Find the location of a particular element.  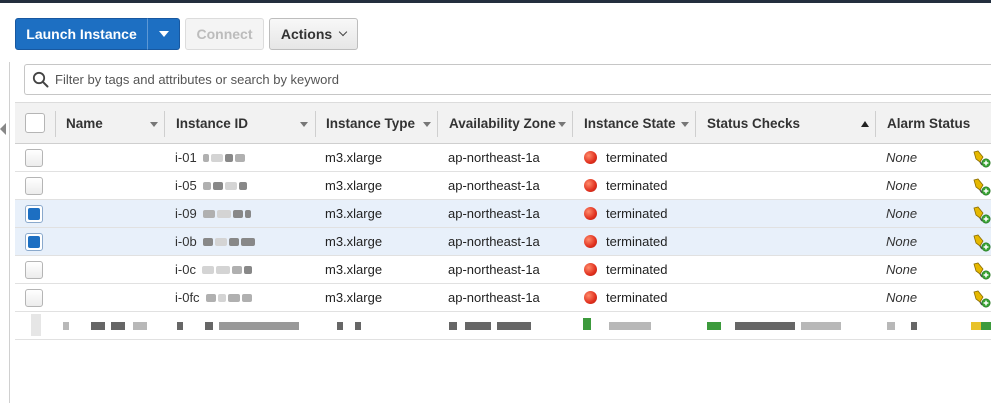

obscured-table-row is located at coordinates (503, 326).